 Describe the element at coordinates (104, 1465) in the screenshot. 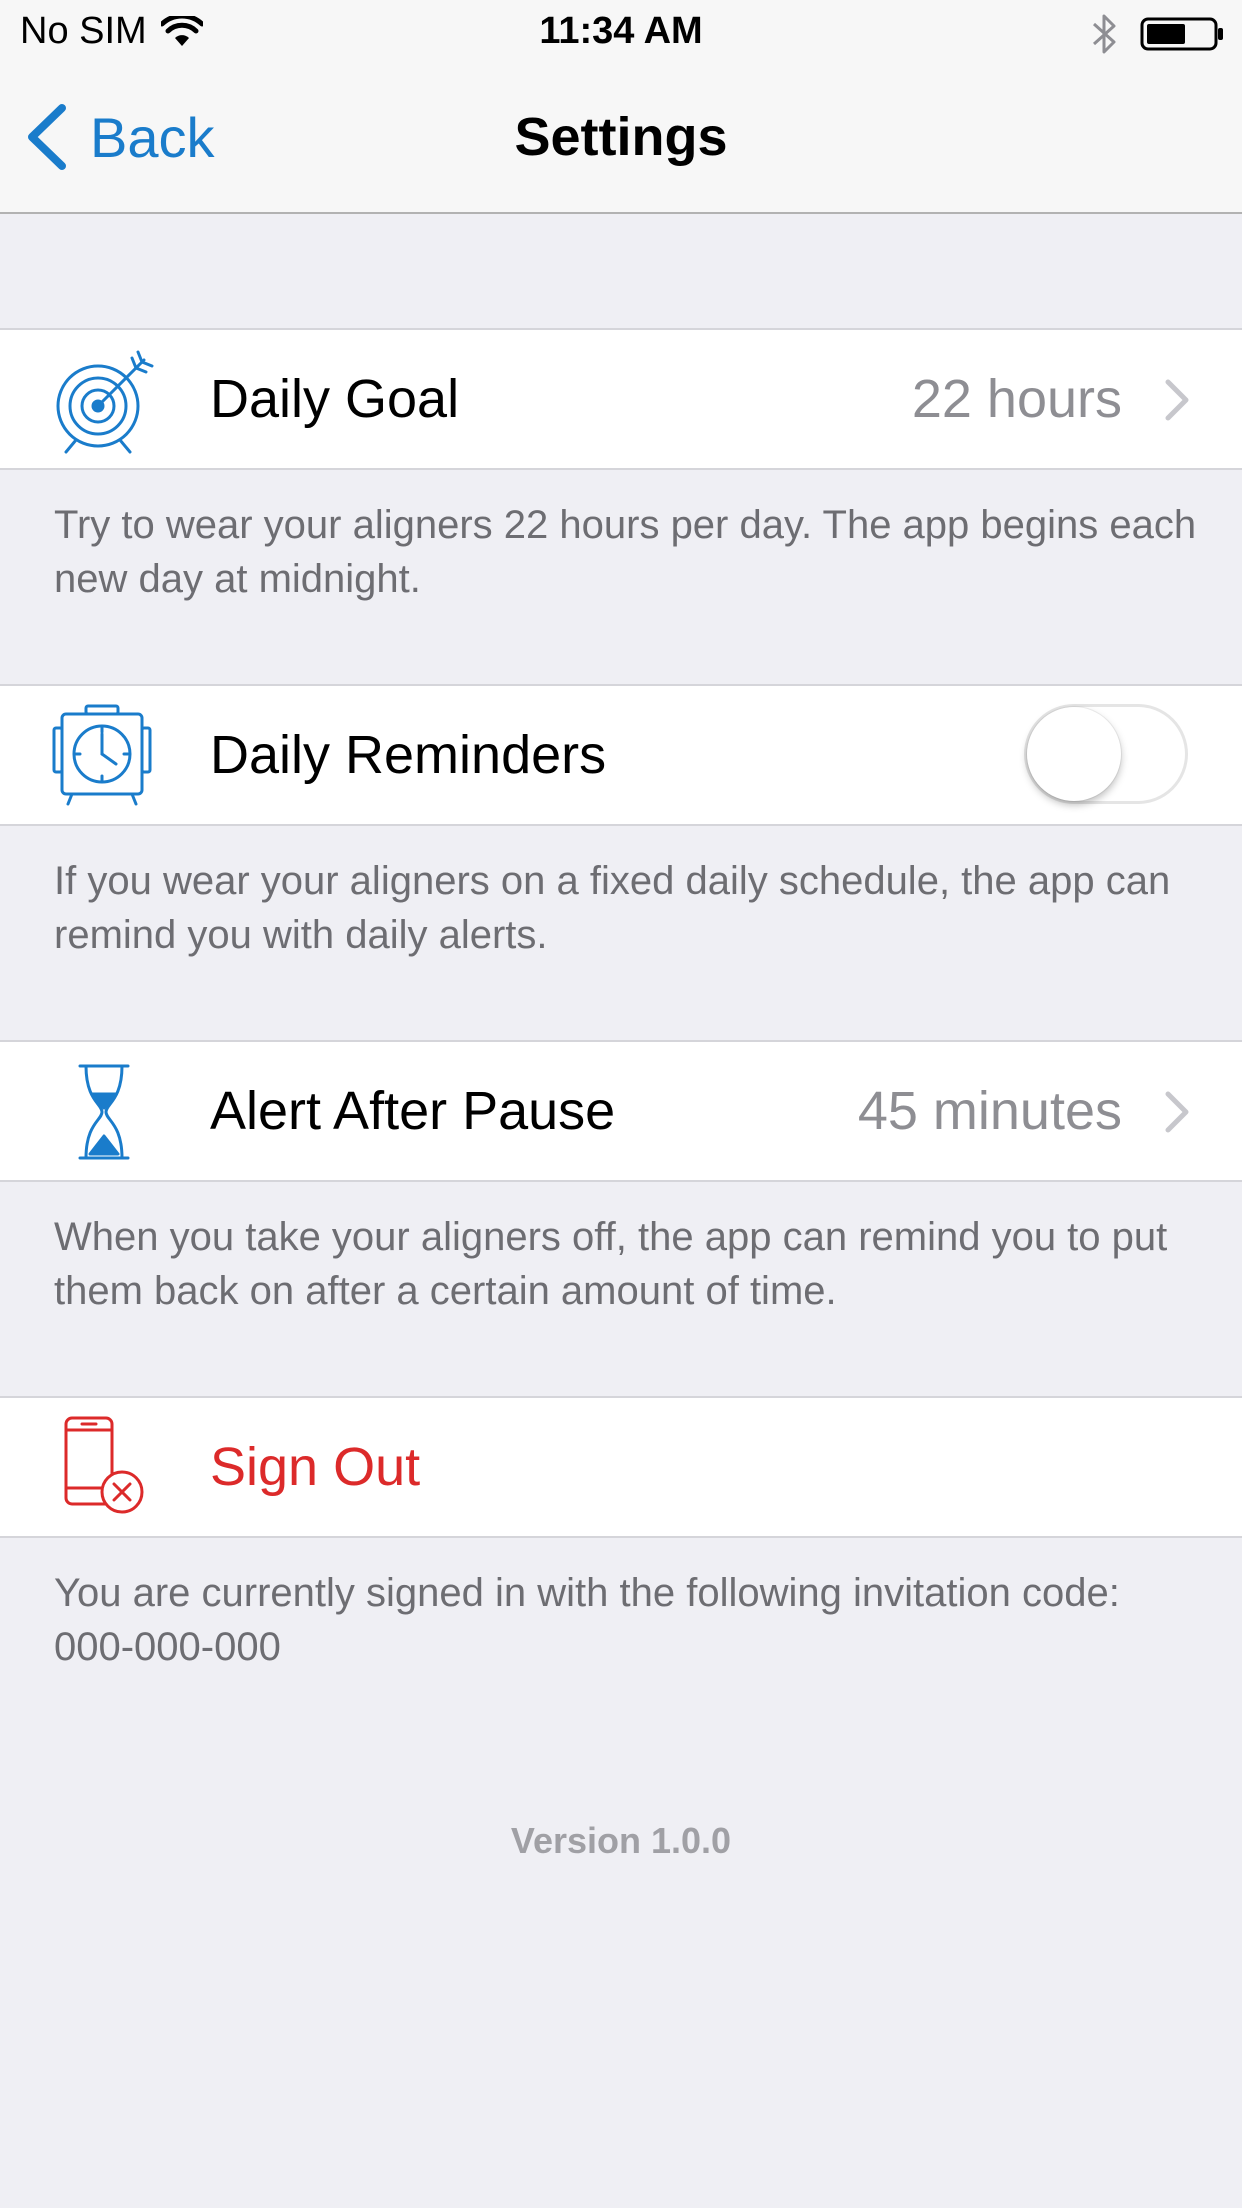

I see `phone-signout-icon` at that location.